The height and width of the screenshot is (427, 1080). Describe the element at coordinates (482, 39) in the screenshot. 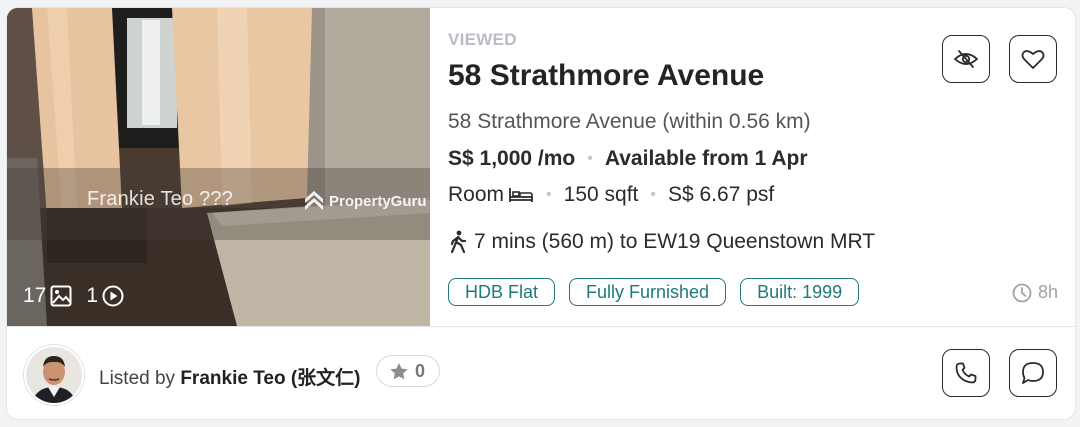

I see `viewed-badge: VIEWED` at that location.